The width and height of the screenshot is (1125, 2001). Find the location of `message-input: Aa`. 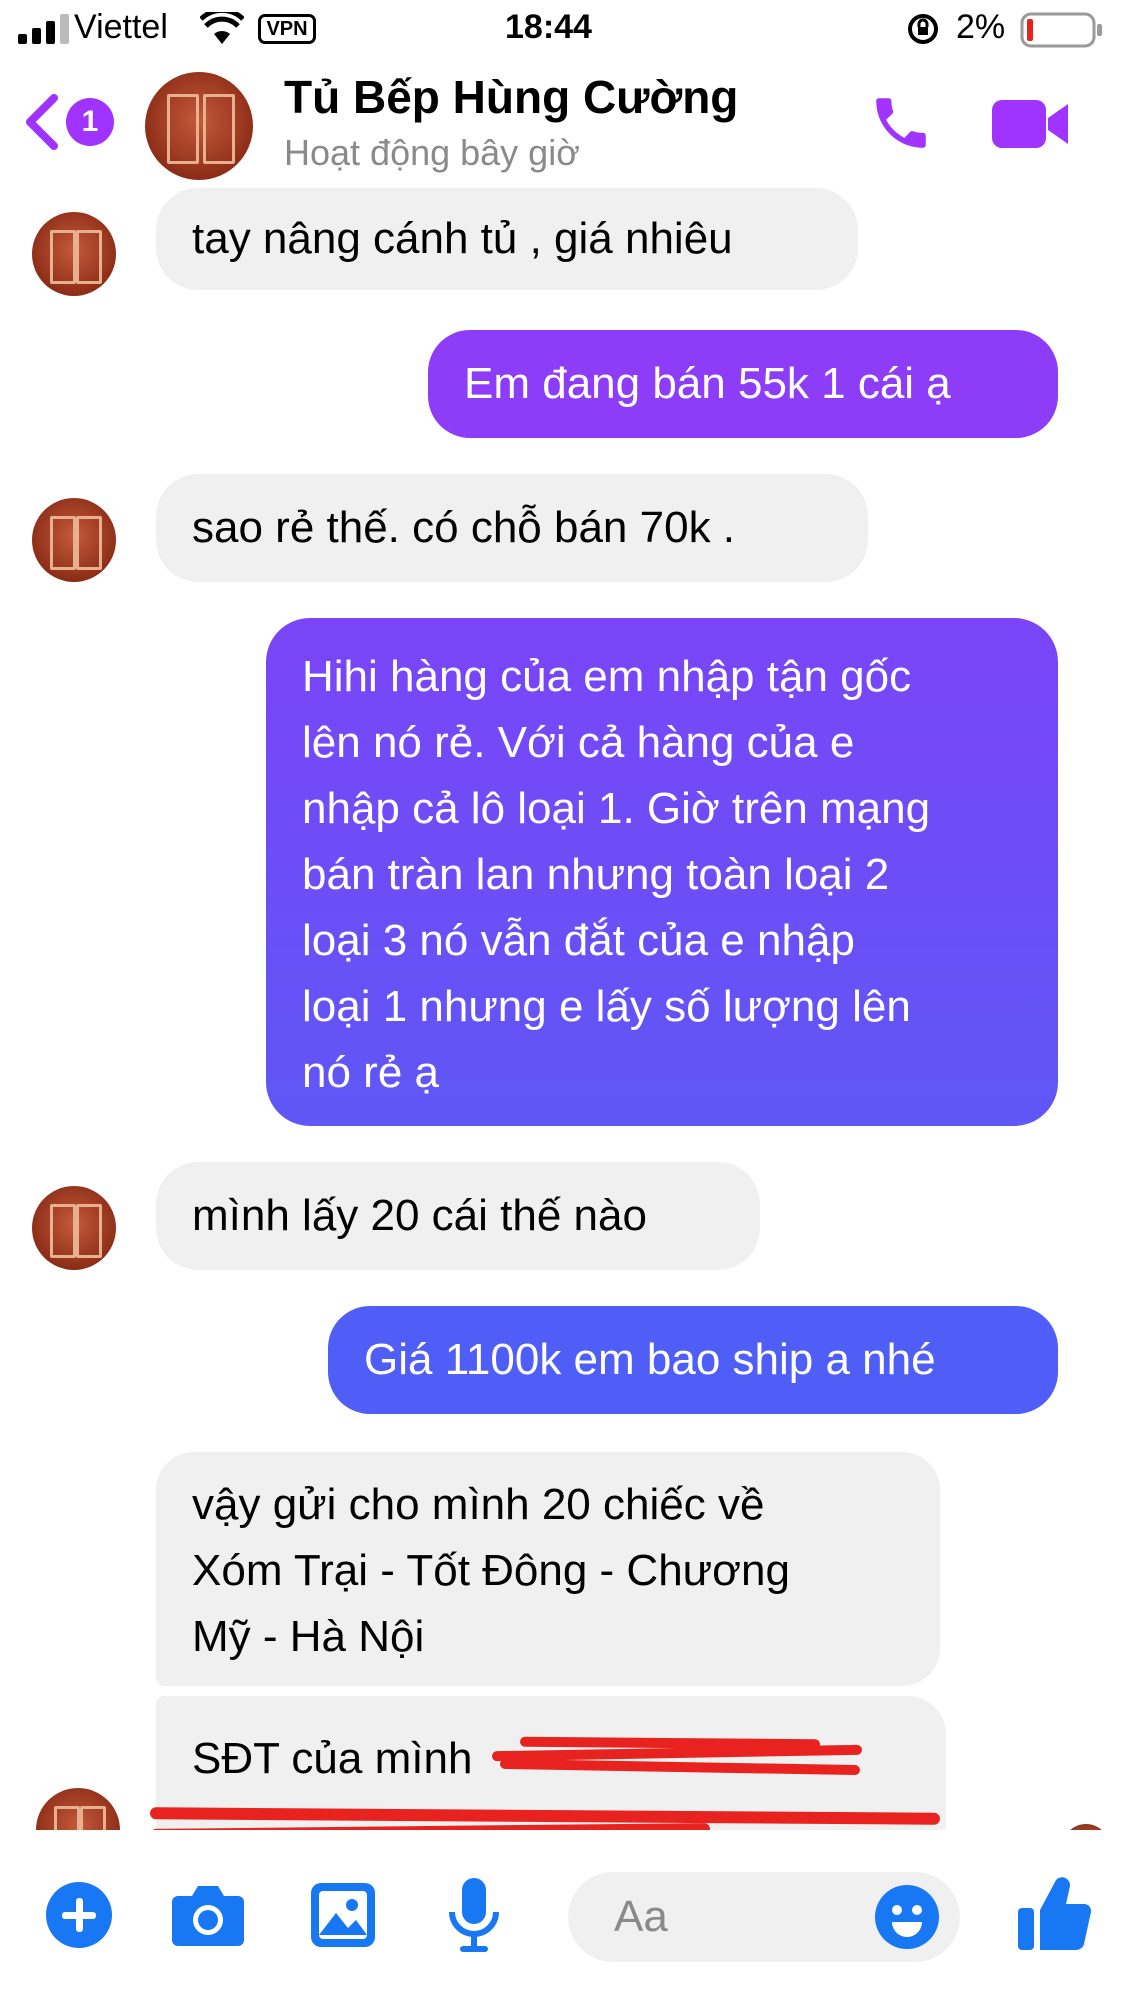

message-input: Aa is located at coordinates (764, 1917).